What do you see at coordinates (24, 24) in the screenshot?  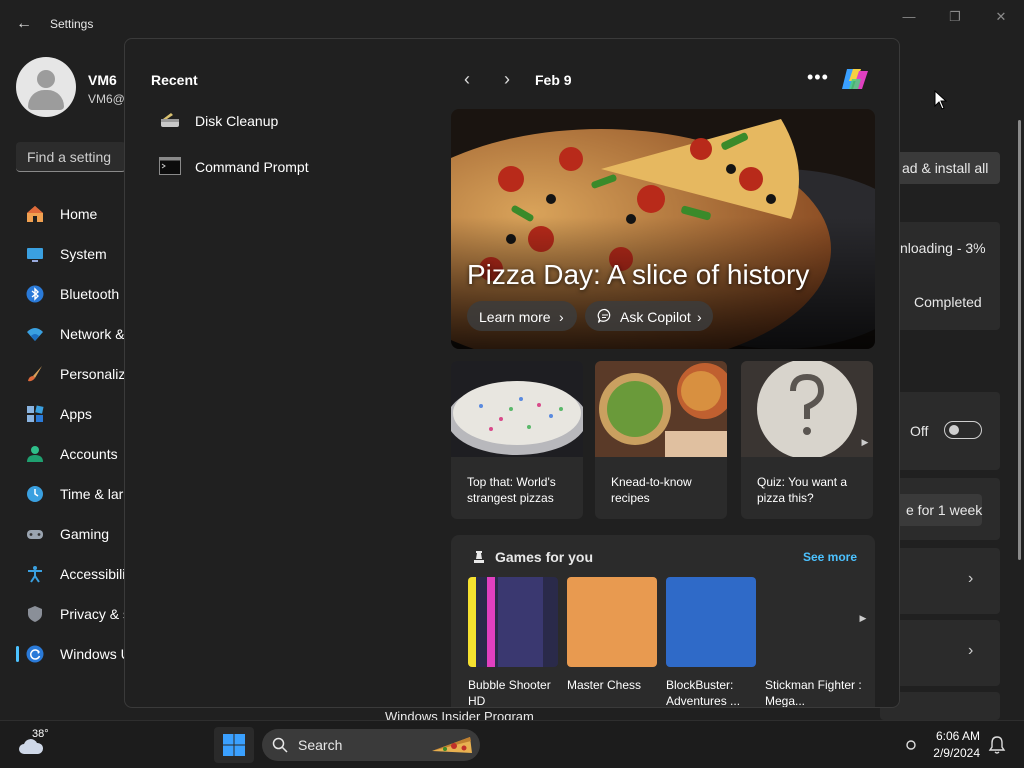 I see `back-arrow-icon: ←` at bounding box center [24, 24].